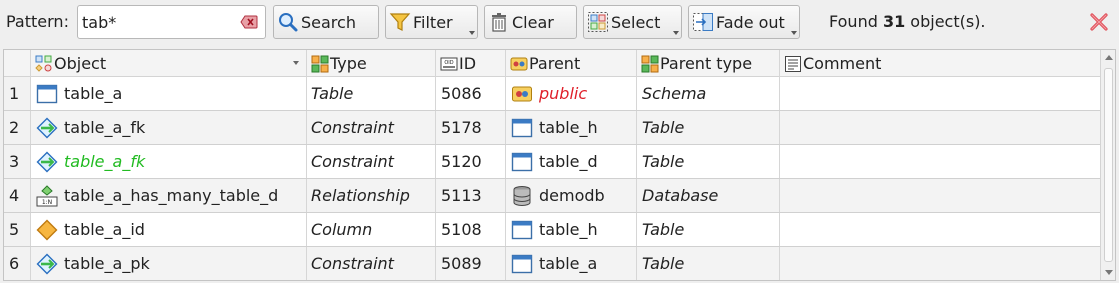 Image resolution: width=1119 pixels, height=283 pixels. I want to click on filter-button-label: Filter, so click(433, 22).